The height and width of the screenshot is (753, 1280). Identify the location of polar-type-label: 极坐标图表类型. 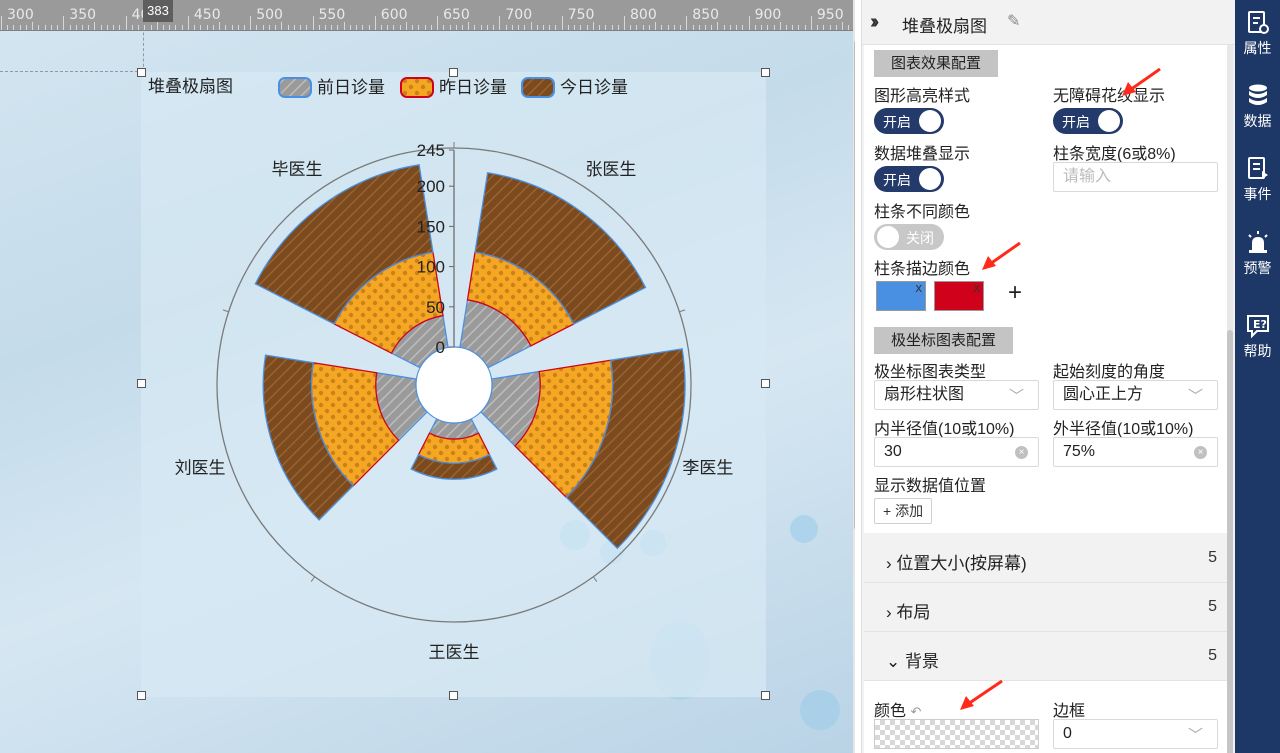
(930, 372).